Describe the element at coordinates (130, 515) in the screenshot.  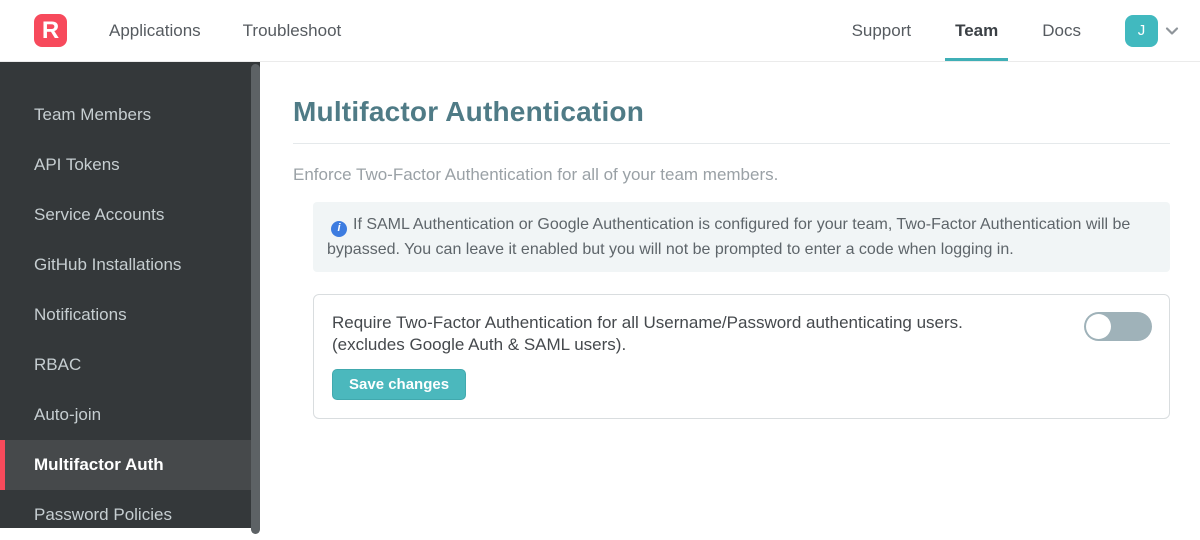
I see `sidebar-item-password-policies: Password Policies` at that location.